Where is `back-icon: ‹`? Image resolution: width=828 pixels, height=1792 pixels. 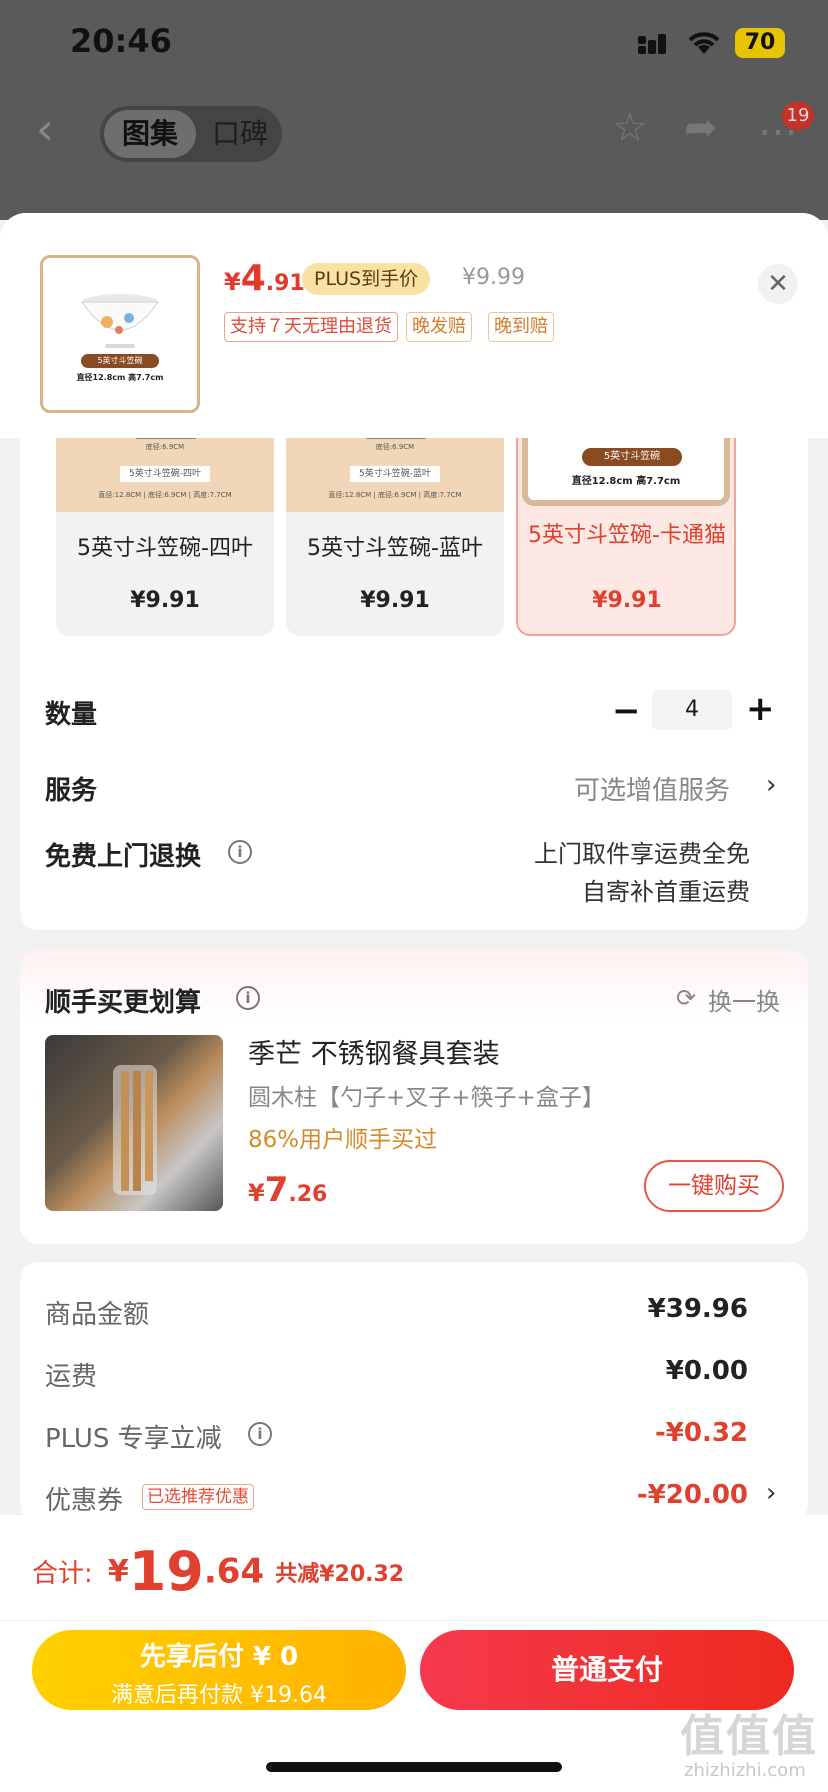
back-icon: ‹ is located at coordinates (45, 130).